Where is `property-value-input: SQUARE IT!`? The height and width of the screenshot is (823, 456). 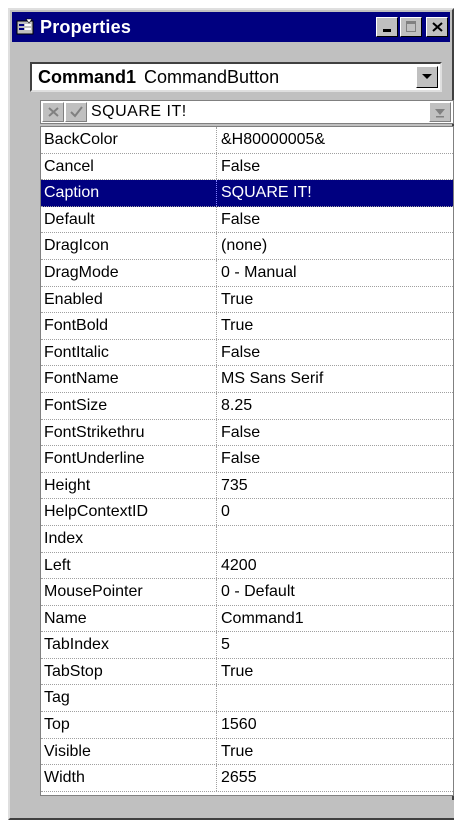
property-value-input: SQUARE IT! is located at coordinates (139, 112).